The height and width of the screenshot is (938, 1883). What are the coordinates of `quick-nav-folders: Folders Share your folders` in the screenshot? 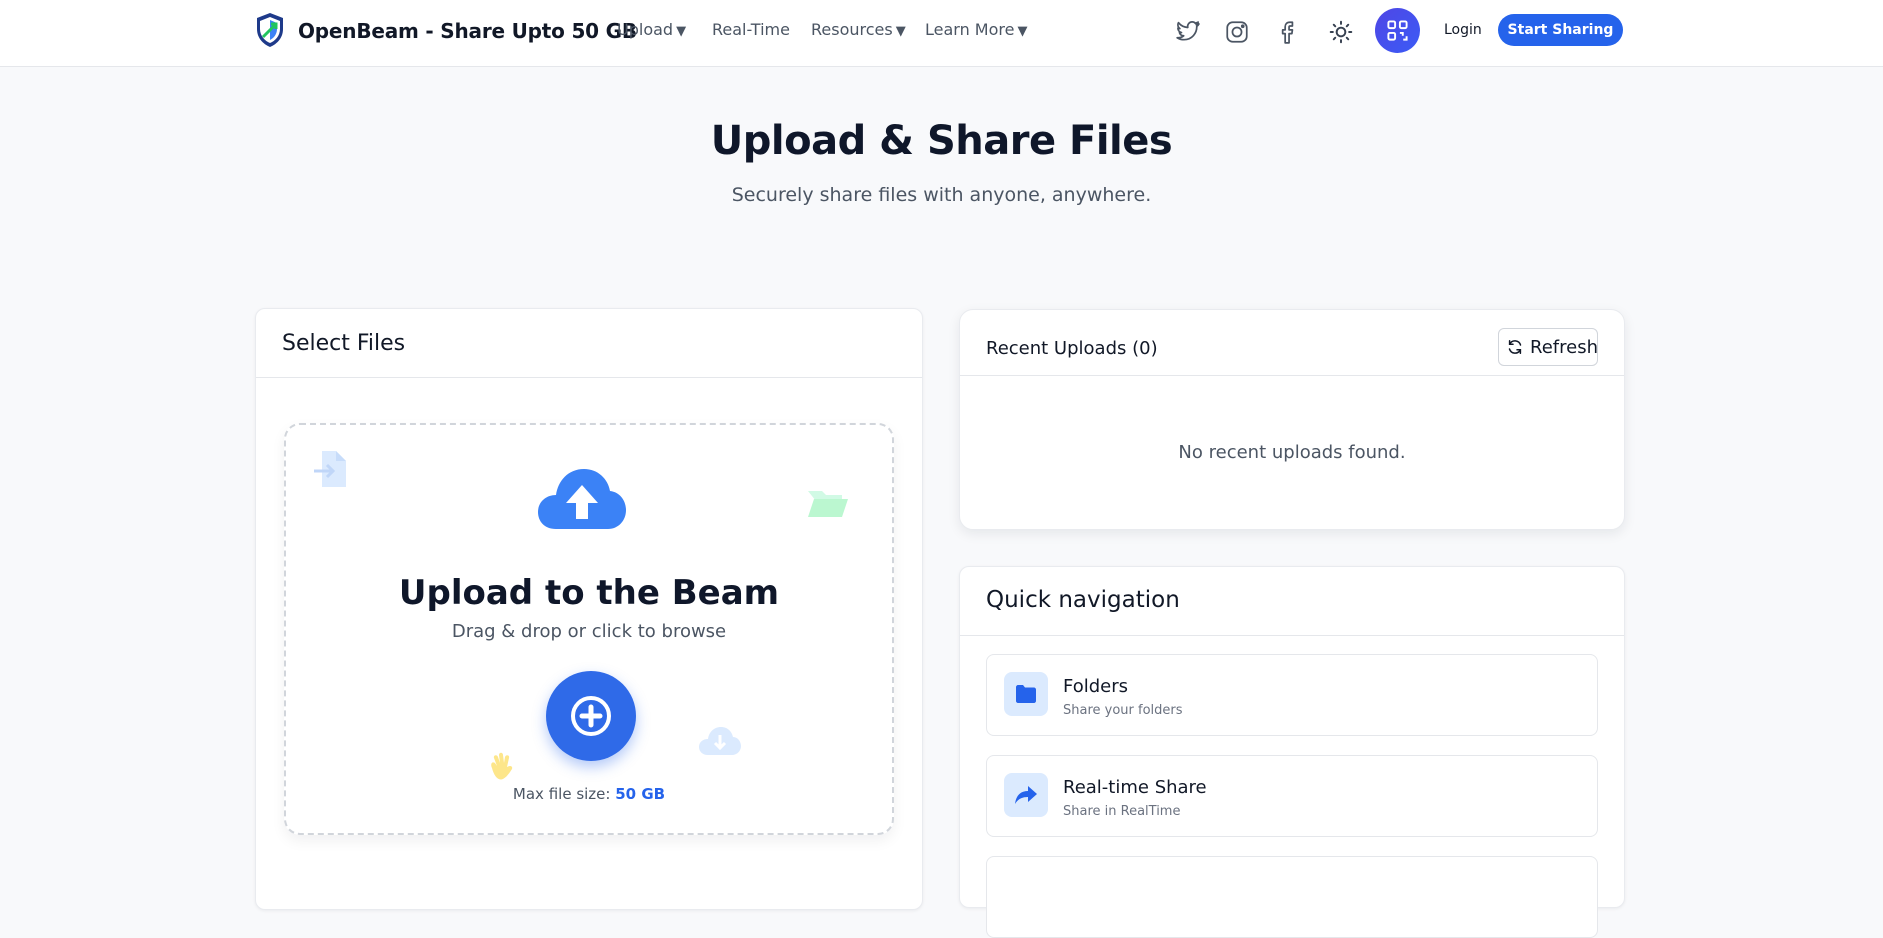 It's located at (1292, 695).